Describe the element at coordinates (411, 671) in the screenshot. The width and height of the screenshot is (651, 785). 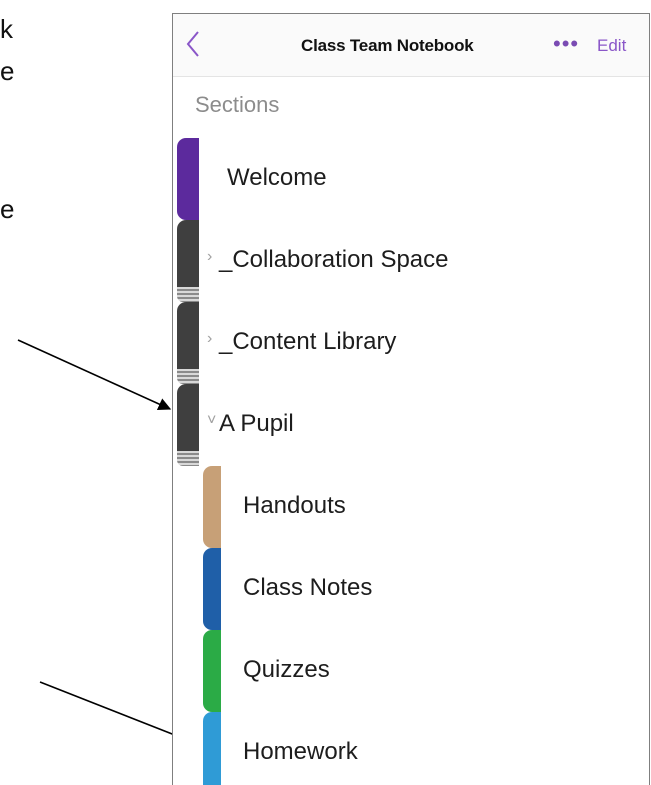
I see `section-item-quizzes: Quizzes` at that location.